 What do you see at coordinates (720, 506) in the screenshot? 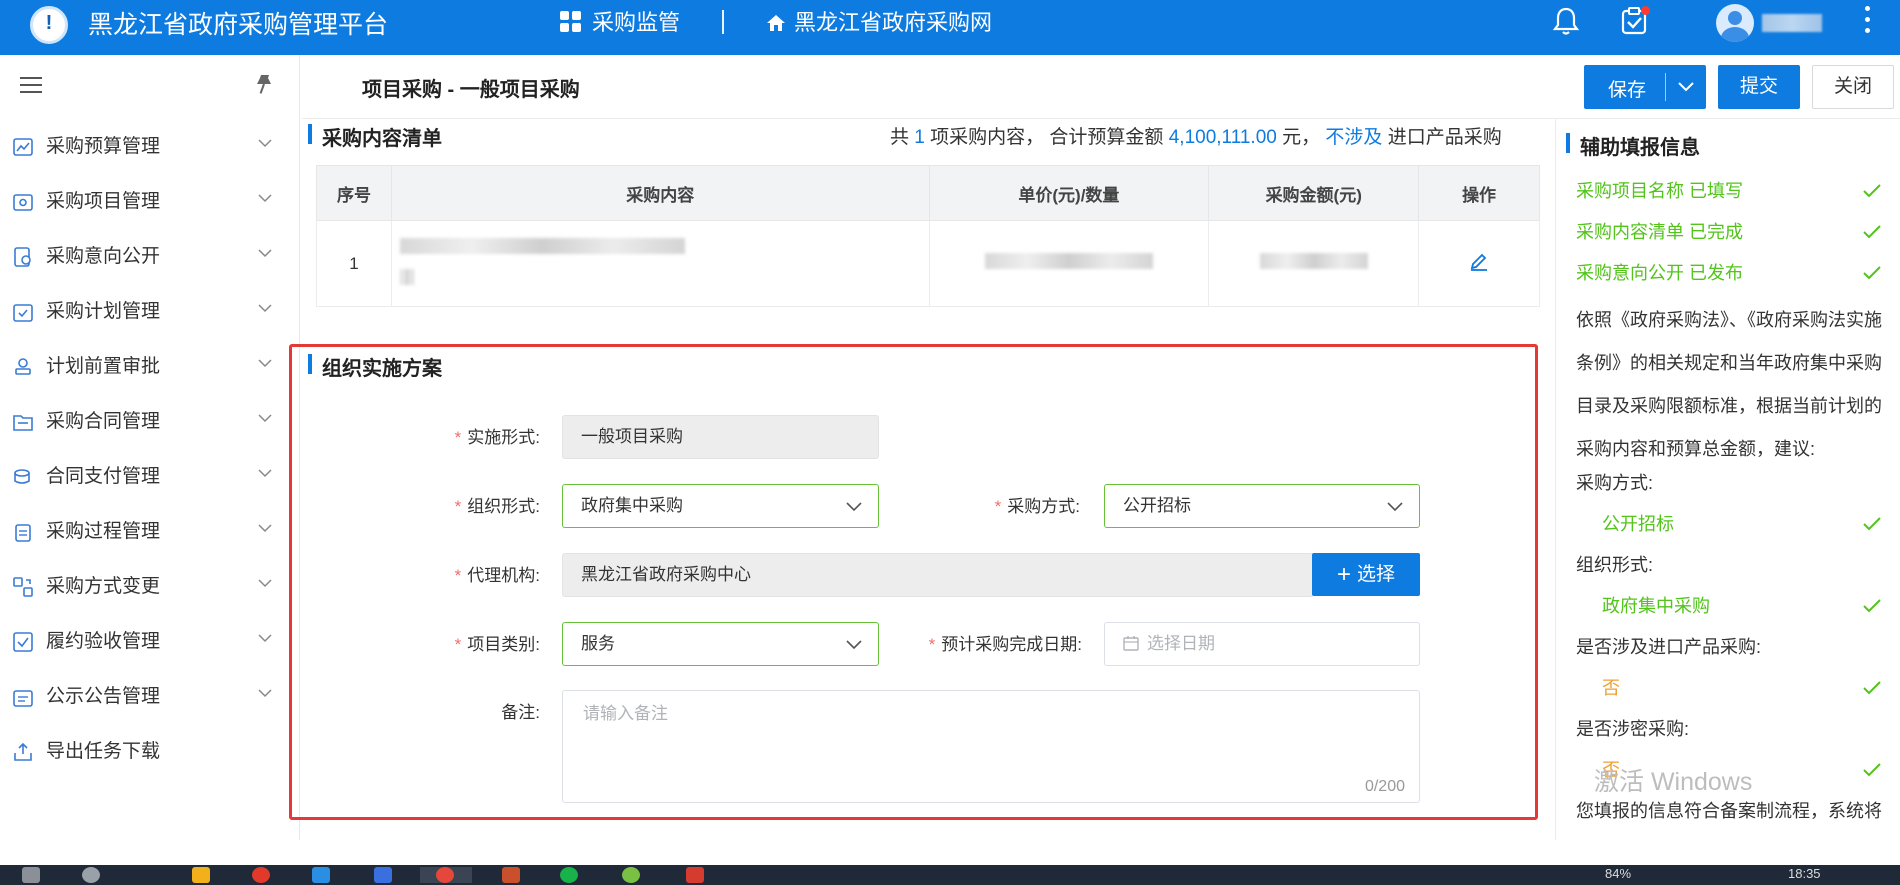
I see `org-form-select: 政府集中采购` at bounding box center [720, 506].